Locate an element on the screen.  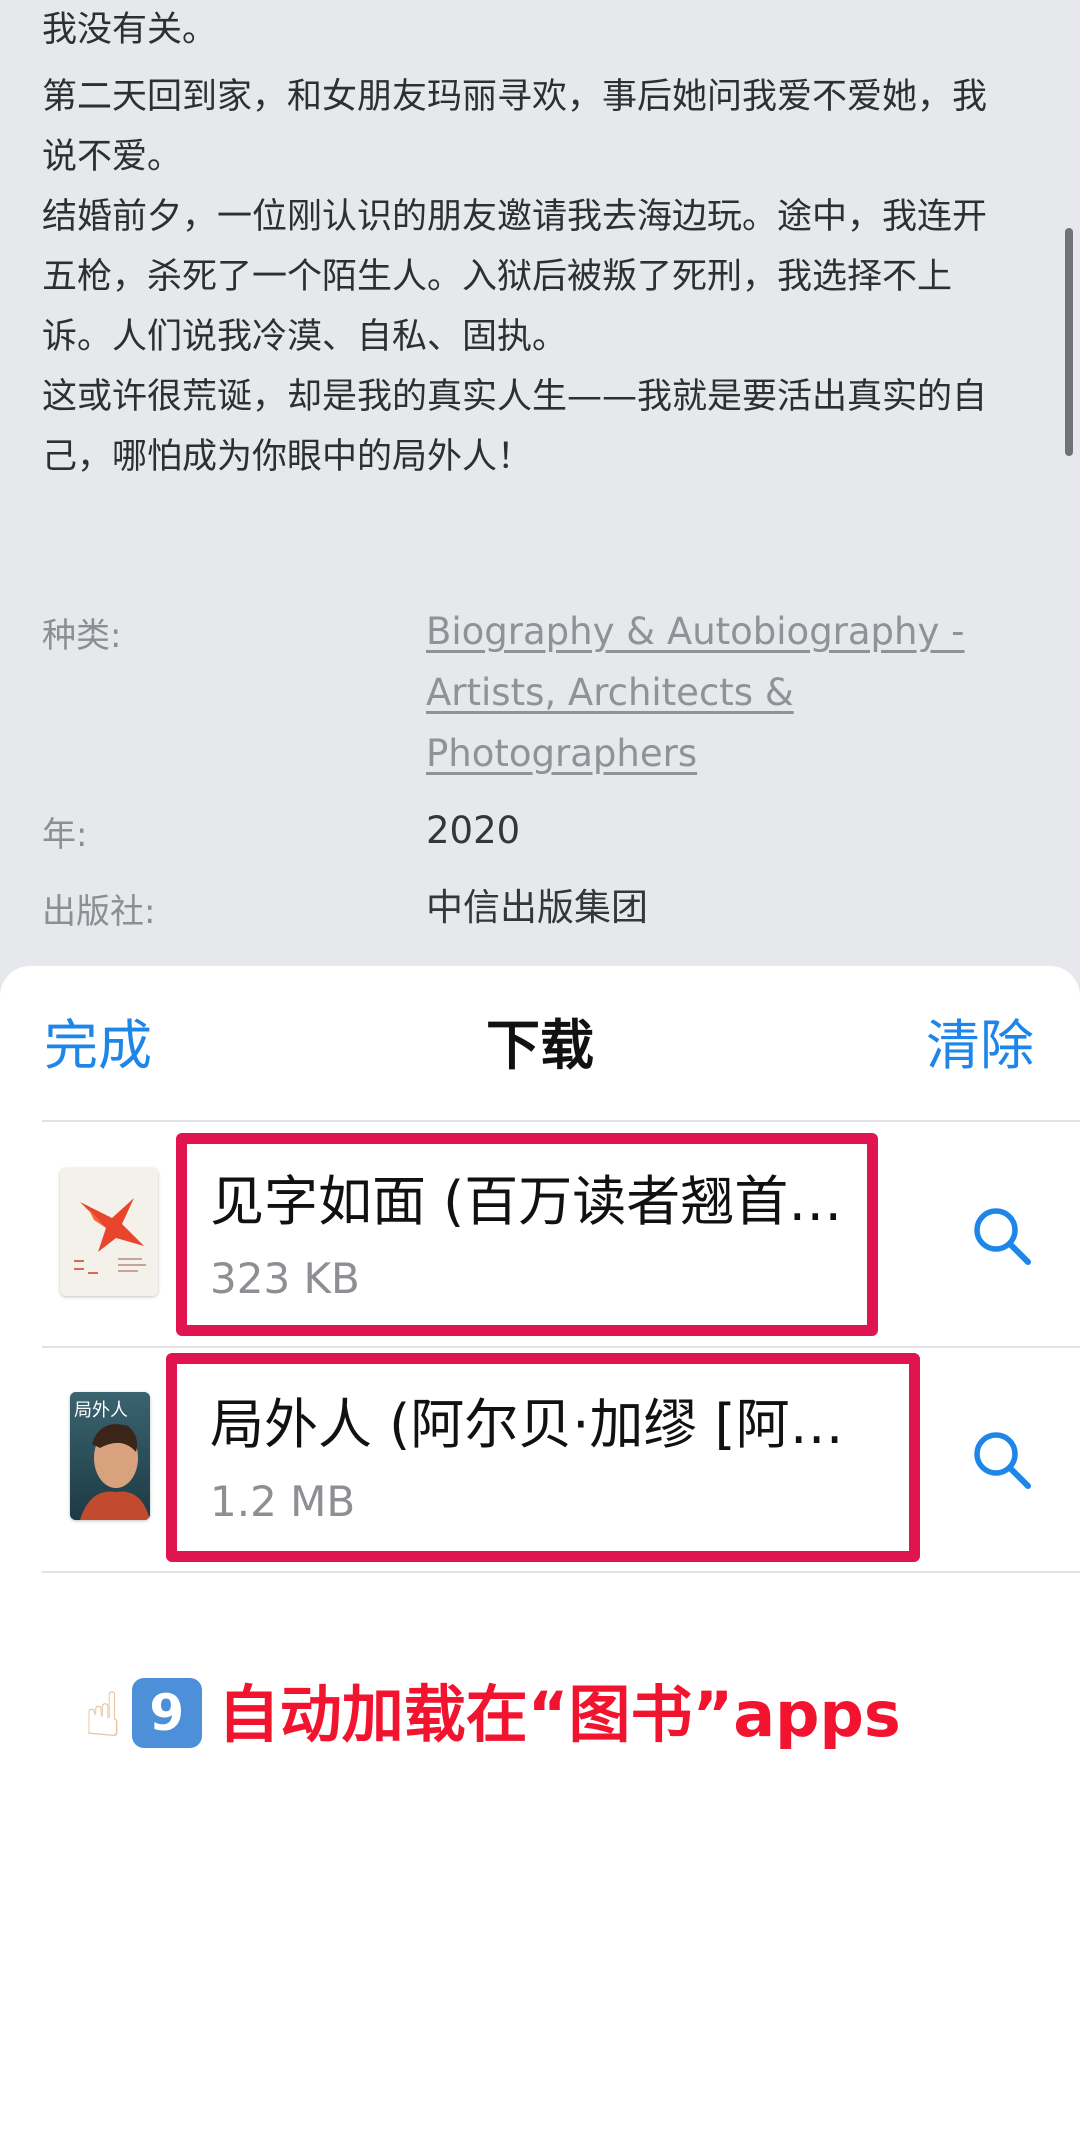
publisher-label: 出版社: is located at coordinates (99, 912).